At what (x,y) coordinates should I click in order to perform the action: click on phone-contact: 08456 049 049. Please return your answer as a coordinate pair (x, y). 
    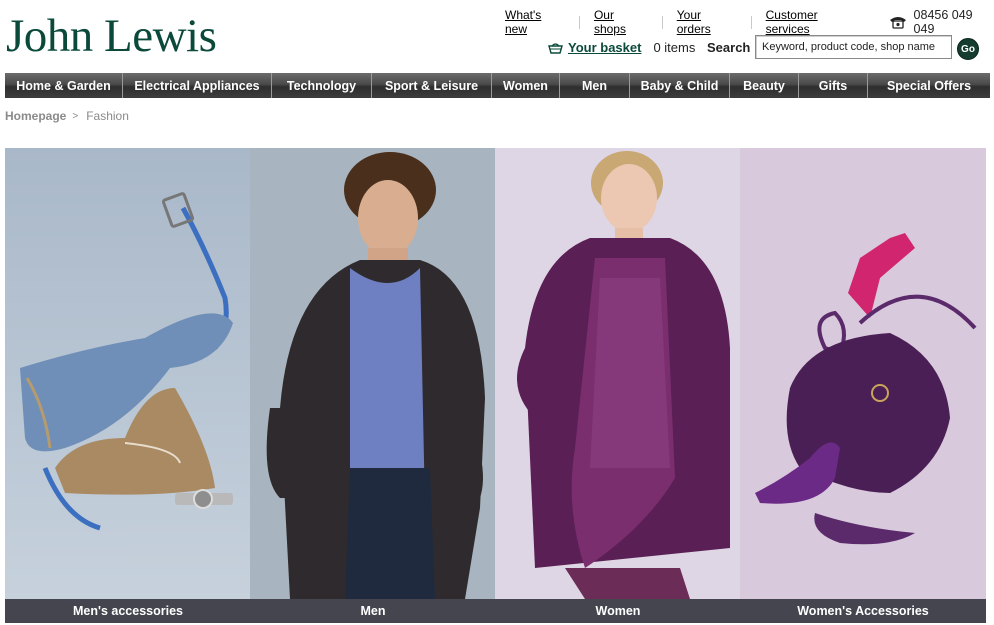
    Looking at the image, I should click on (941, 22).